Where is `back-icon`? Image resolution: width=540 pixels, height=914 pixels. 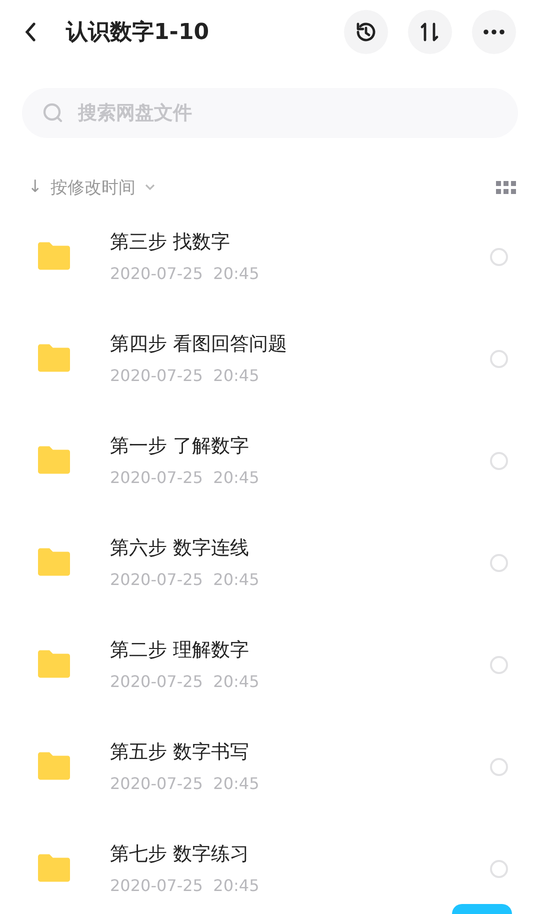 back-icon is located at coordinates (30, 32).